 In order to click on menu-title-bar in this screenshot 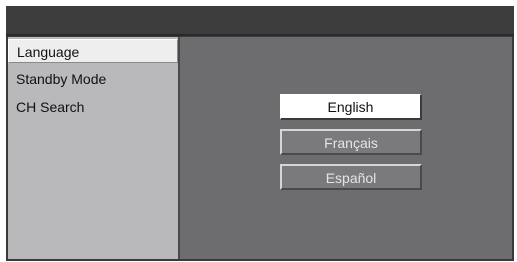, I will do `click(260, 21)`.